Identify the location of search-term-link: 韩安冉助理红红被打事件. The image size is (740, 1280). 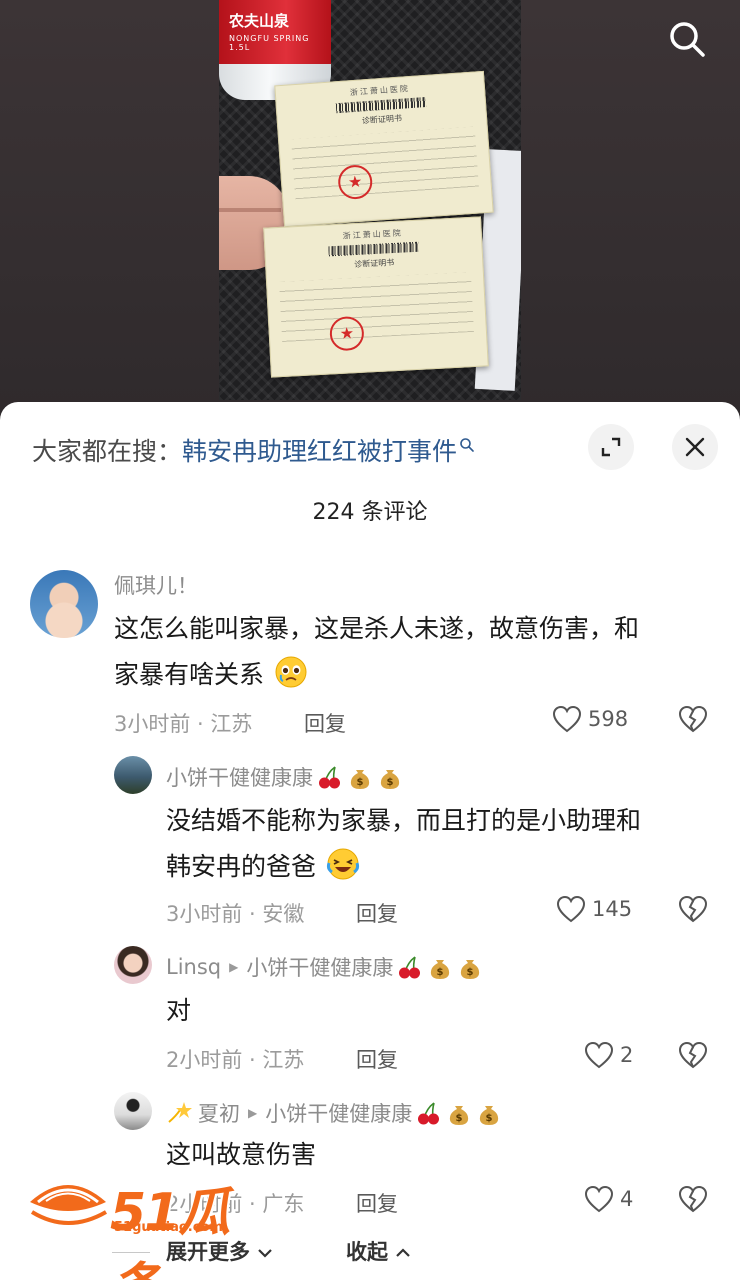
(319, 450).